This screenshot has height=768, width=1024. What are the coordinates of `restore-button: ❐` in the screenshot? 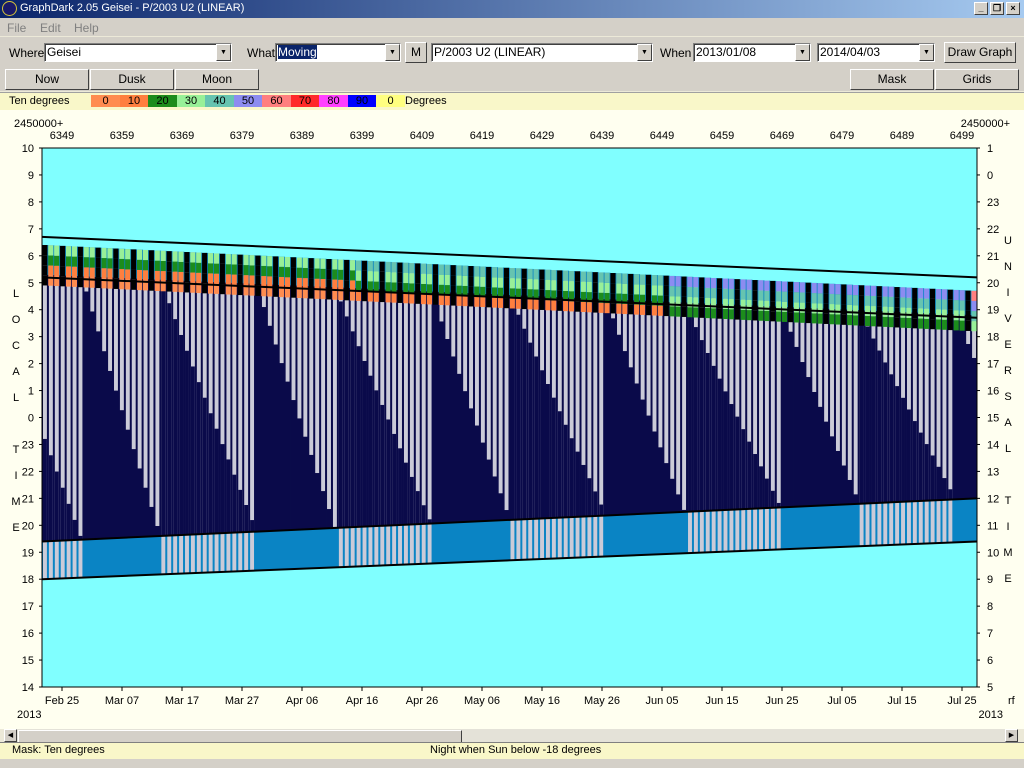 It's located at (997, 8).